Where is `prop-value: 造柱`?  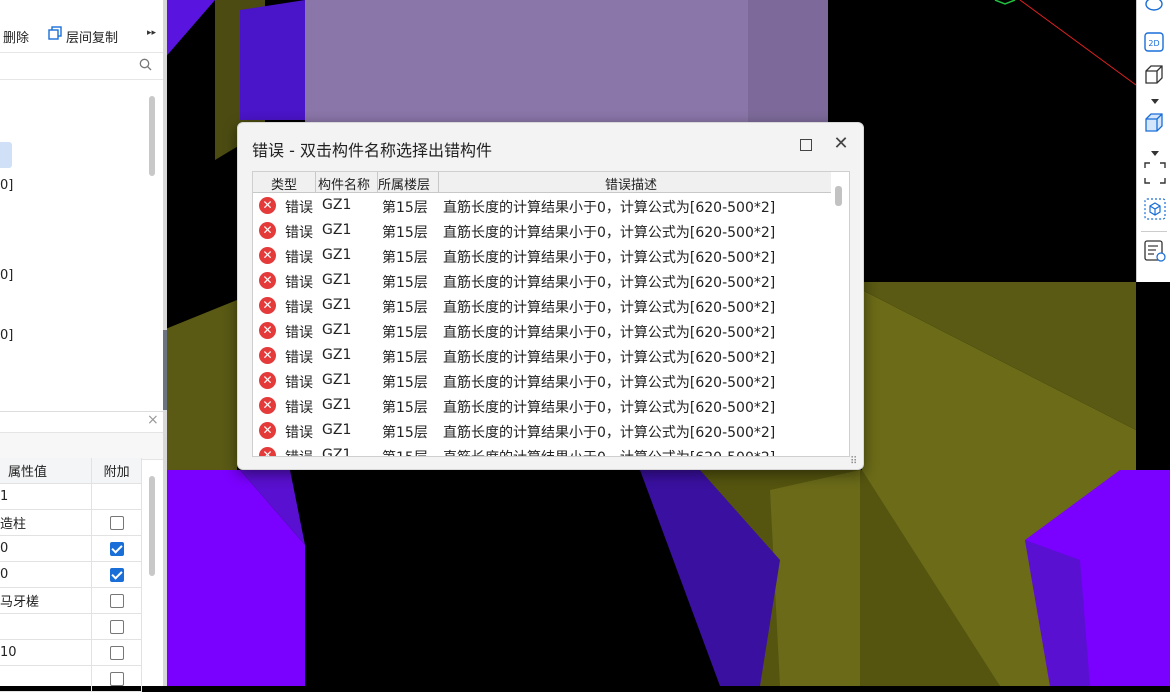
prop-value: 造柱 is located at coordinates (46, 522).